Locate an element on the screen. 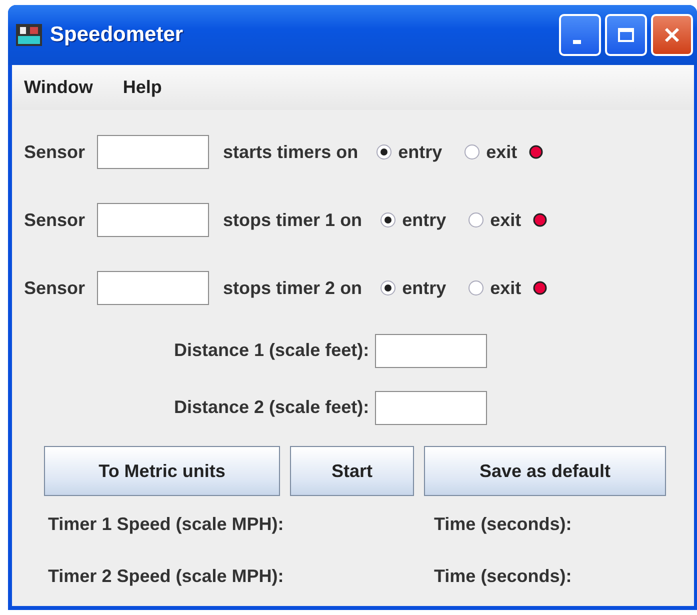  speed-label: Timer 1 Speed (scale MPH): is located at coordinates (166, 524).